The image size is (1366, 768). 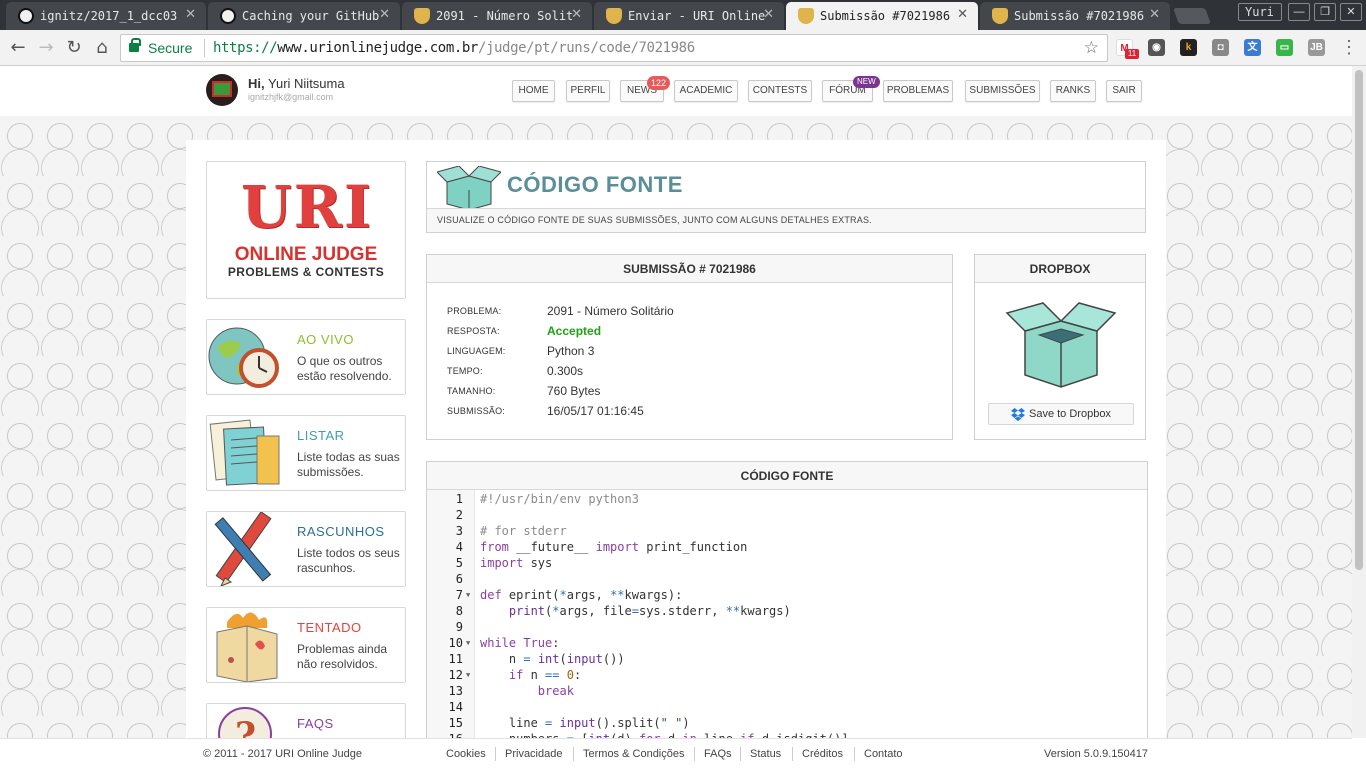 What do you see at coordinates (765, 754) in the screenshot?
I see `footer-link-status: Status` at bounding box center [765, 754].